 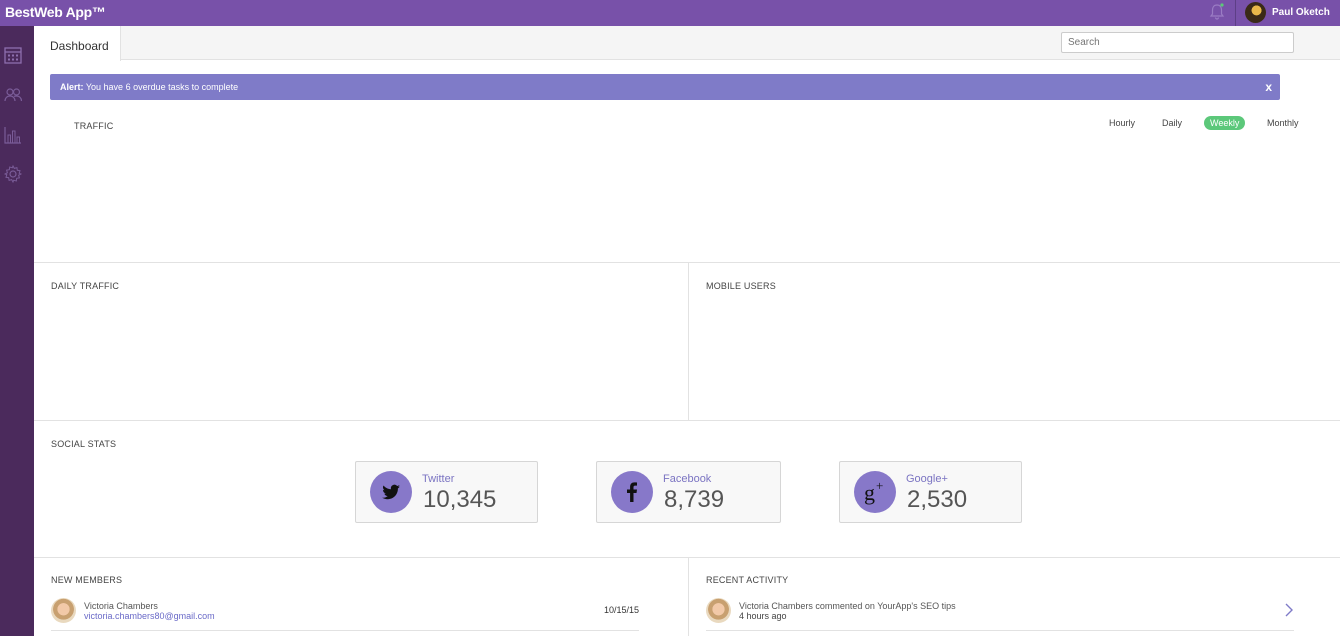 I want to click on alert-close-button: x, so click(x=1268, y=87).